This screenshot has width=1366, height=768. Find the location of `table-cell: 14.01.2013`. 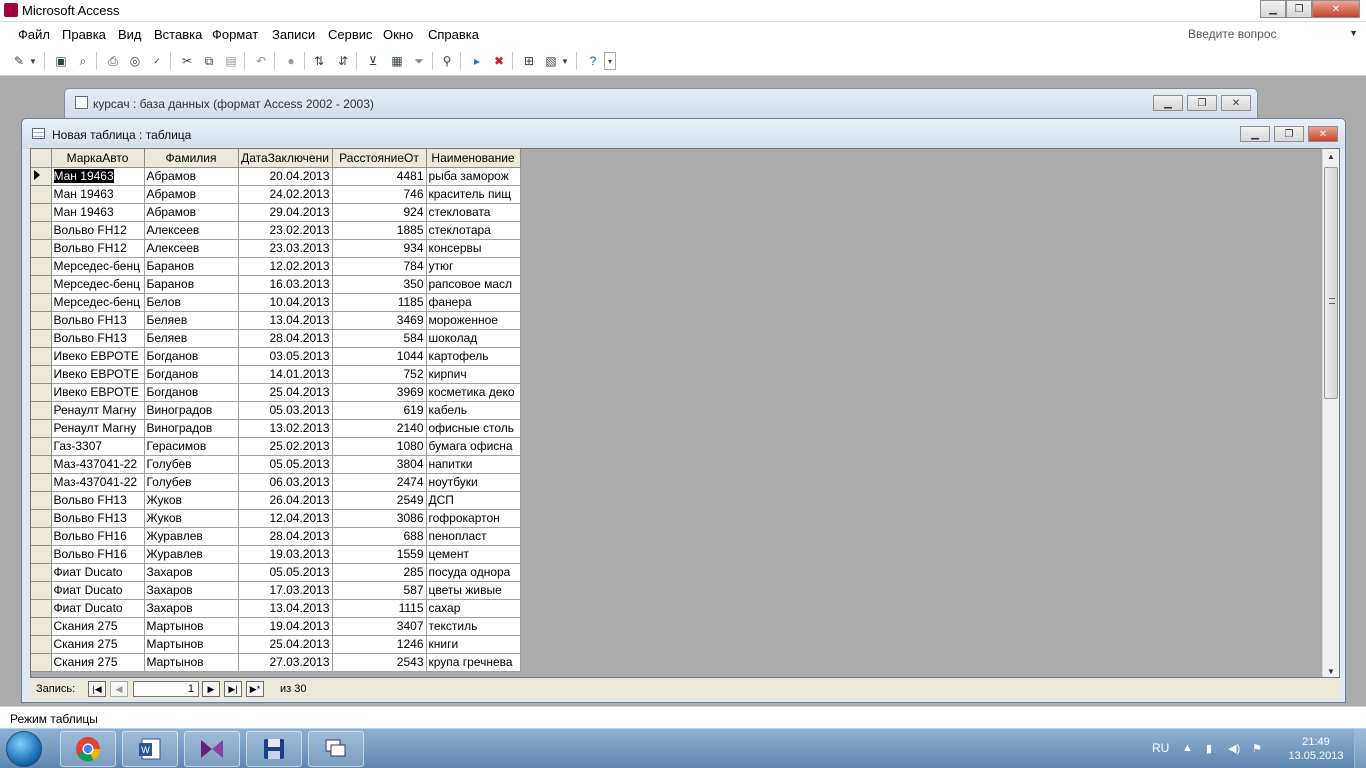

table-cell: 14.01.2013 is located at coordinates (285, 374).